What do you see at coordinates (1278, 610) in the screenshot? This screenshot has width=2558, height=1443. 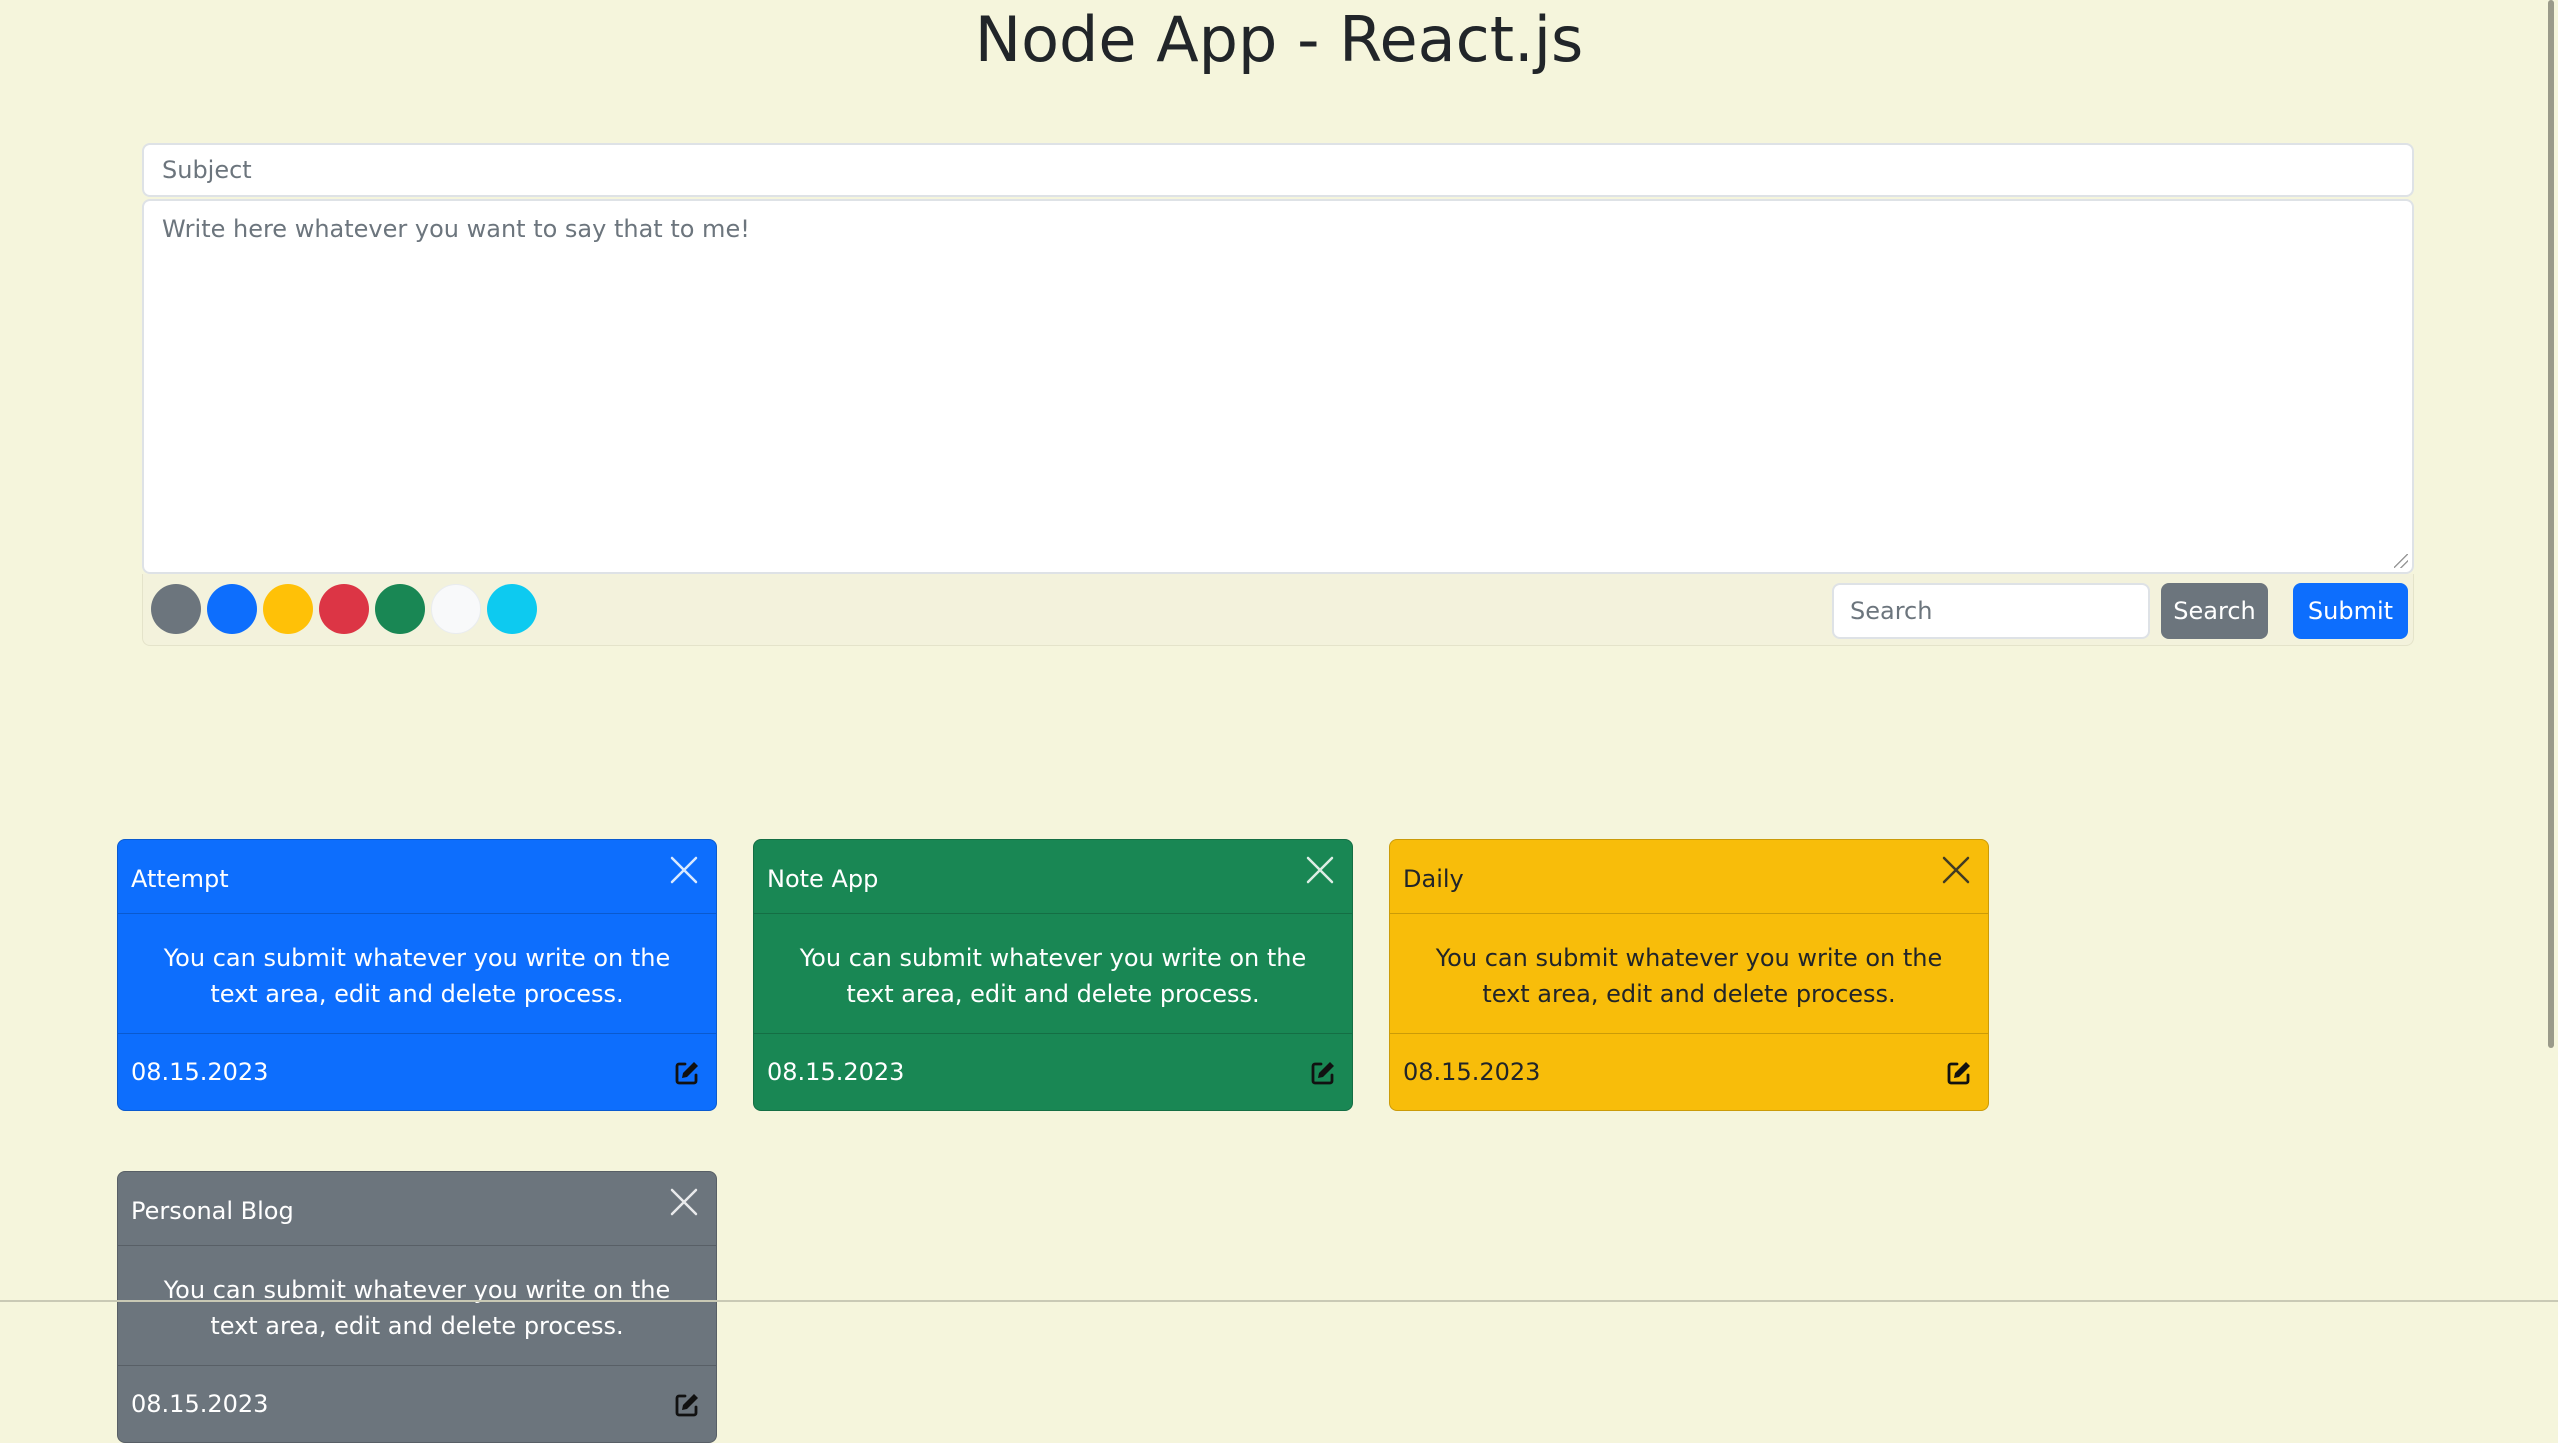 I see `note-toolbar: Search Search Submit` at bounding box center [1278, 610].